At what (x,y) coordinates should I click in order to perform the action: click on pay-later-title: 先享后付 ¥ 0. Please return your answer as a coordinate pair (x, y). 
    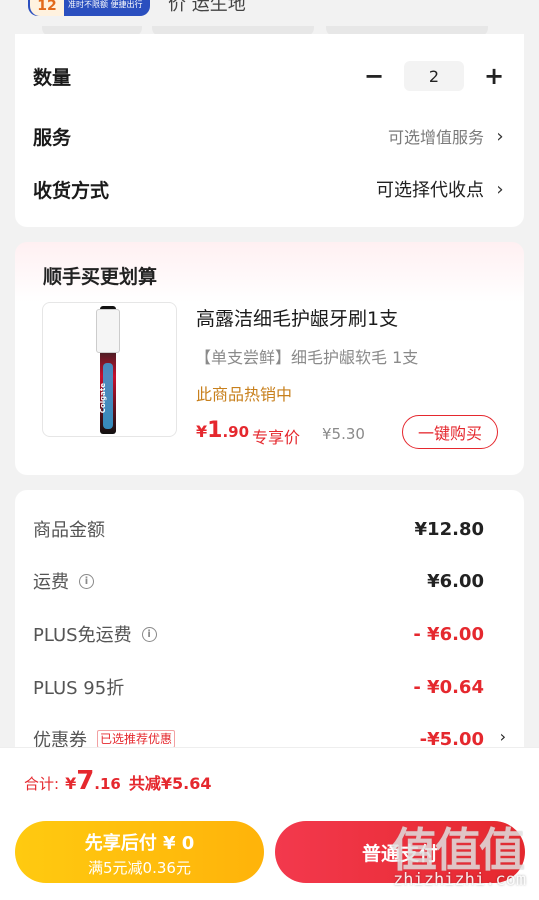
    Looking at the image, I should click on (139, 843).